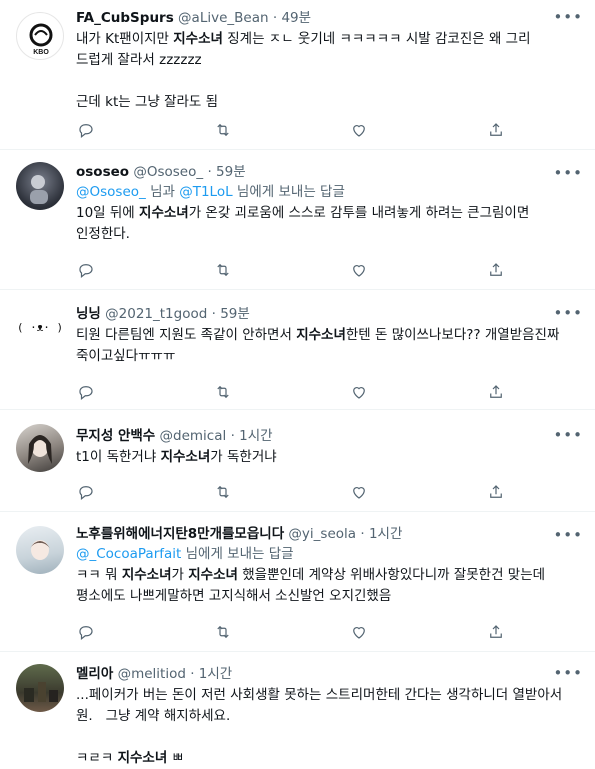 The width and height of the screenshot is (595, 769). Describe the element at coordinates (185, 554) in the screenshot. I see `reply-context: @_CocoaParfait 님에게 보내는 답글` at that location.